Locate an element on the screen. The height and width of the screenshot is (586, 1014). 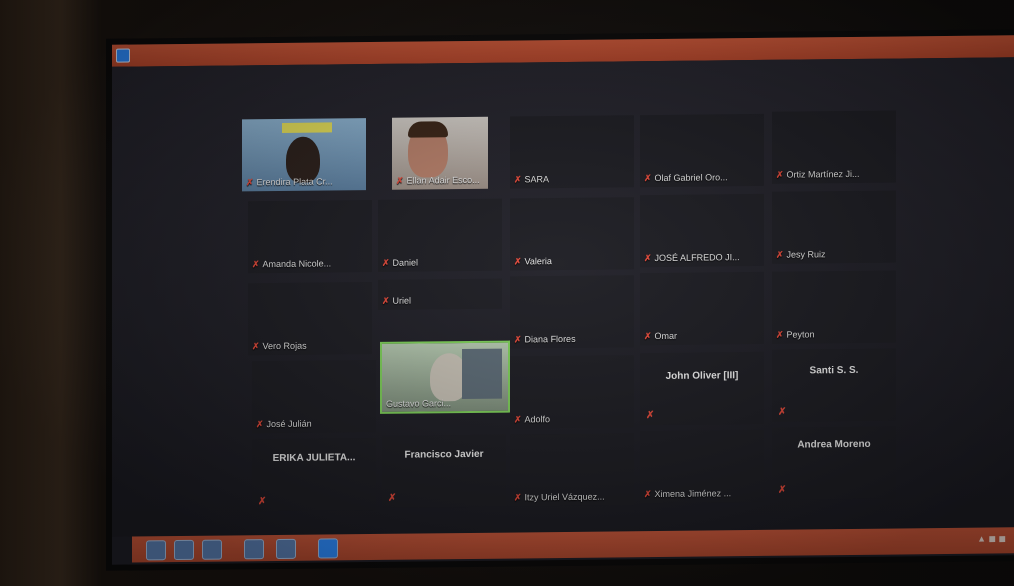
participant-tile: ✗ Vero Rojas is located at coordinates (310, 319).